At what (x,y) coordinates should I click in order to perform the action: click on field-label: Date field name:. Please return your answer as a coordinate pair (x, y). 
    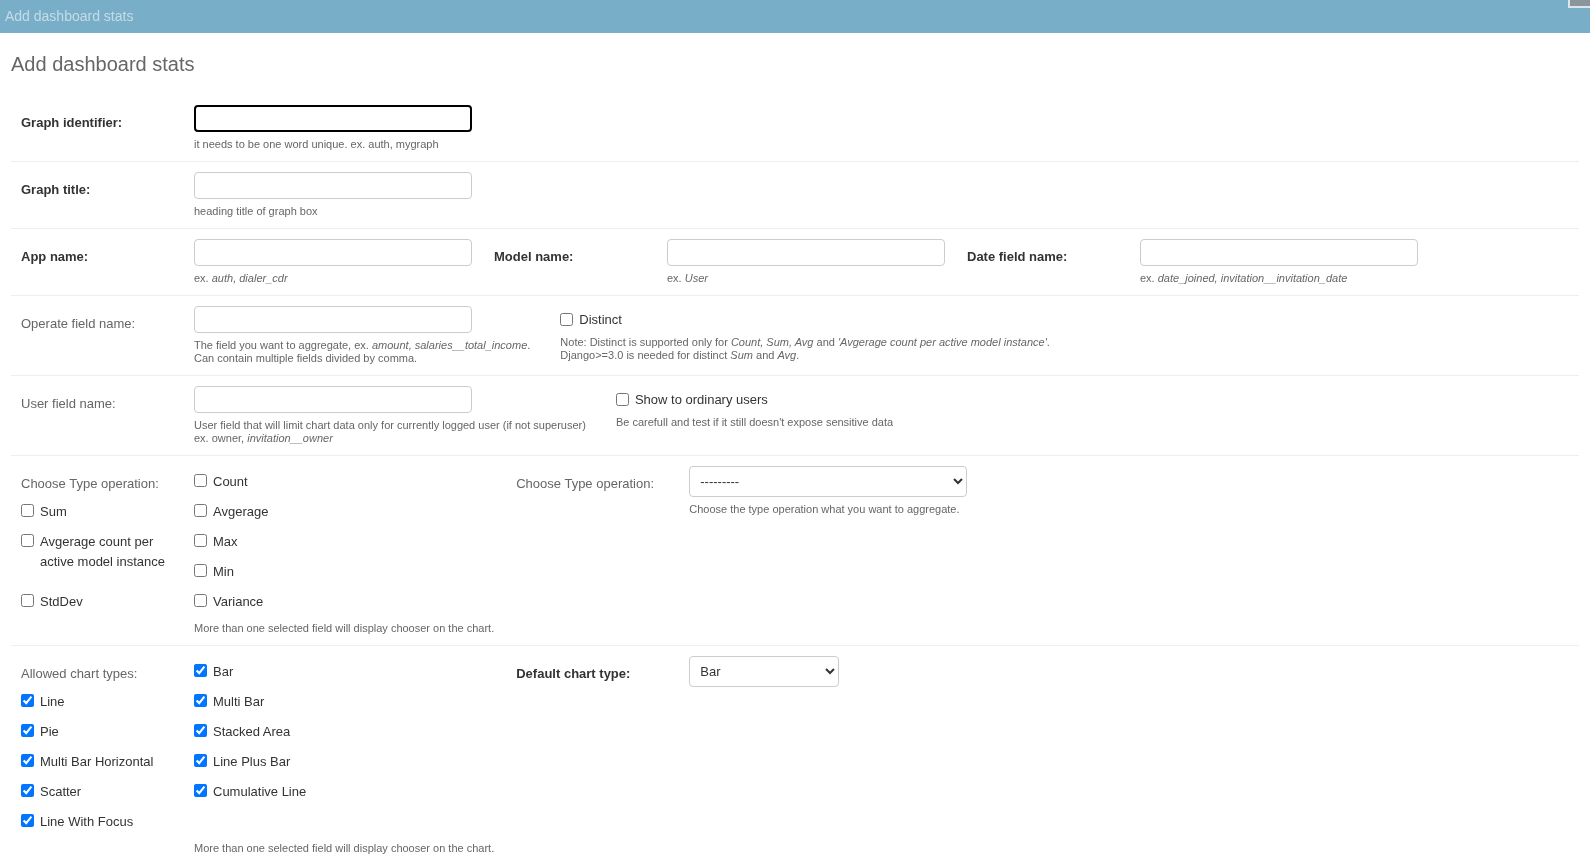
    Looking at the image, I should click on (1018, 257).